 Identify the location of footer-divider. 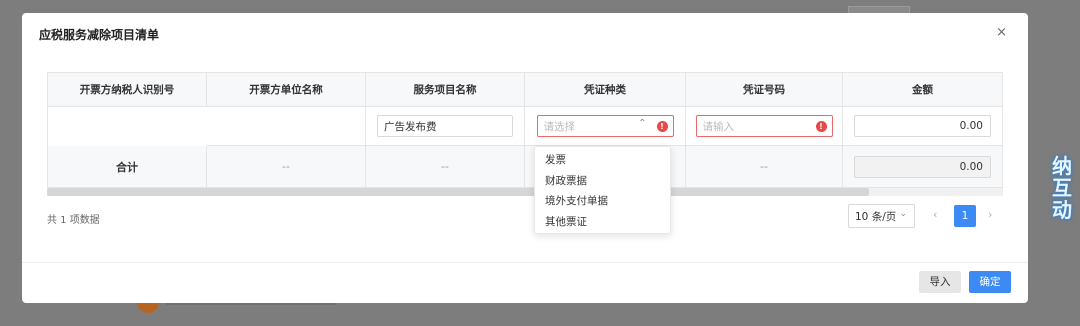
(525, 262).